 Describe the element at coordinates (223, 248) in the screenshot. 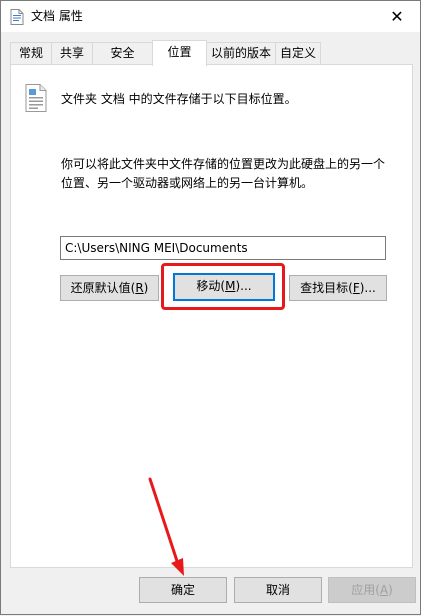

I see `target-path-input` at that location.